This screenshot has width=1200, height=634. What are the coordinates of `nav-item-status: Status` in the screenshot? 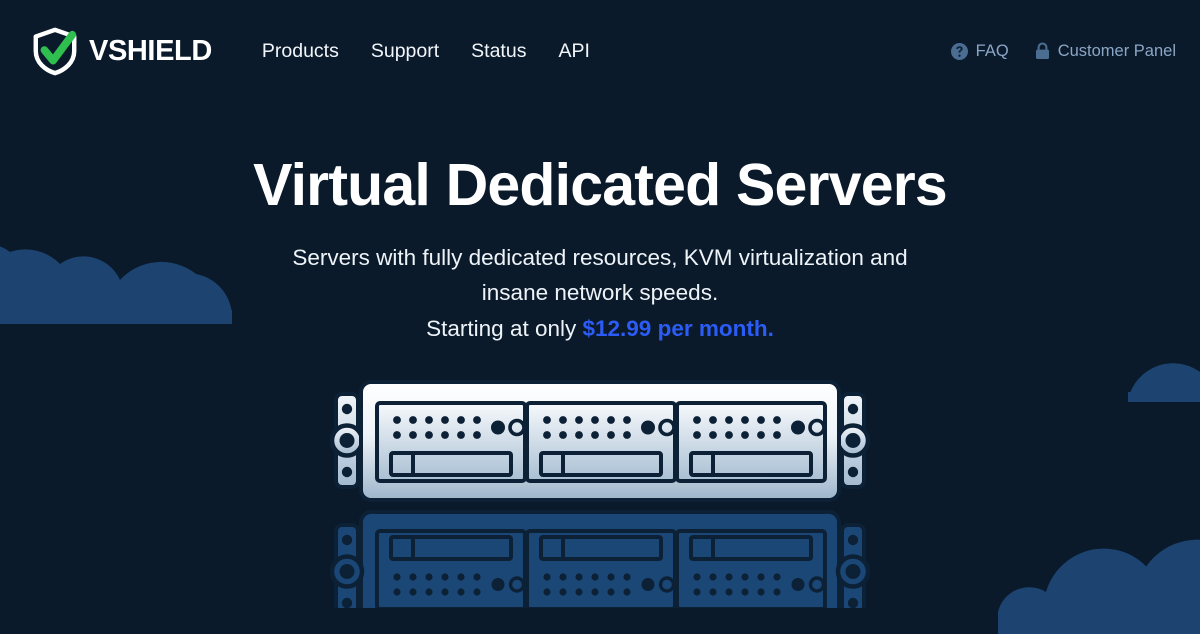 It's located at (498, 51).